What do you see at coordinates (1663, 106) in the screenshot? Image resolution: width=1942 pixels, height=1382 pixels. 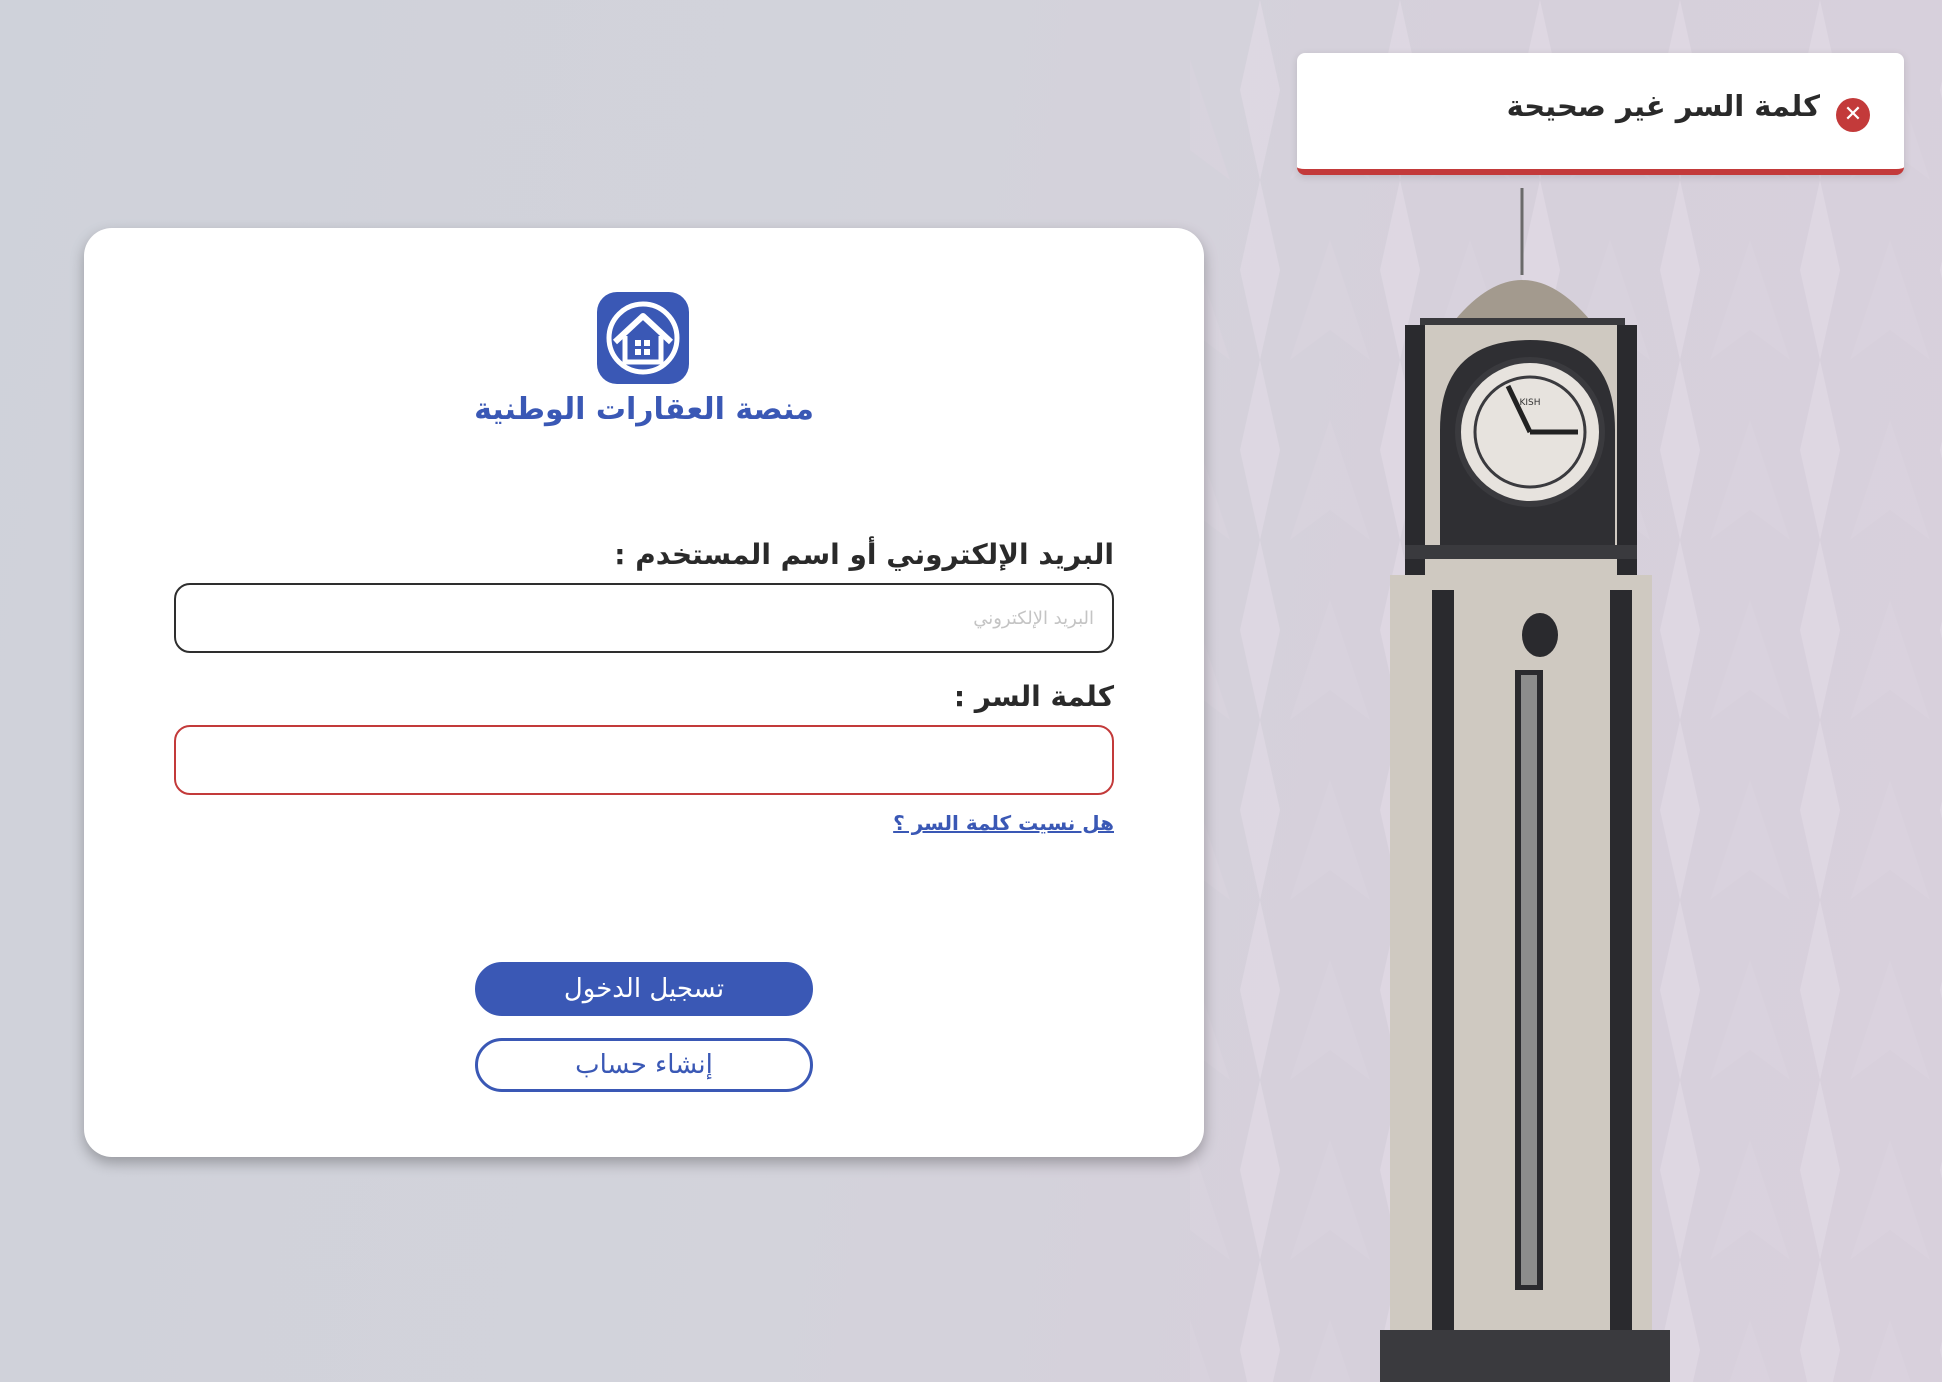 I see `toast-message: كلمة السر غير صحيحة` at bounding box center [1663, 106].